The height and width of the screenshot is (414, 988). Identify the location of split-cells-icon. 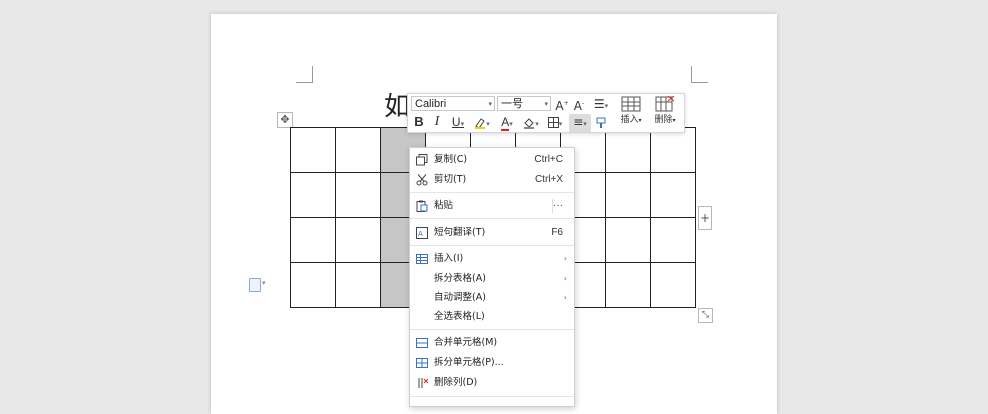
(422, 363).